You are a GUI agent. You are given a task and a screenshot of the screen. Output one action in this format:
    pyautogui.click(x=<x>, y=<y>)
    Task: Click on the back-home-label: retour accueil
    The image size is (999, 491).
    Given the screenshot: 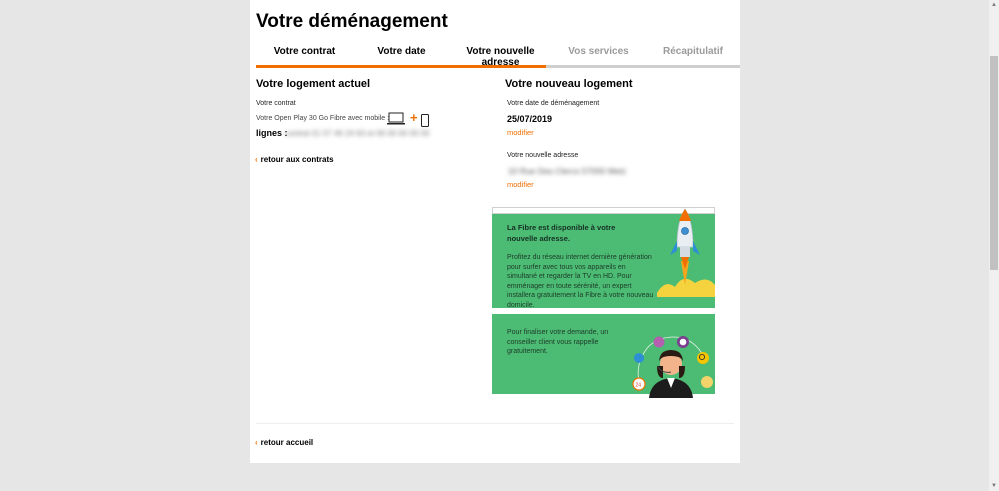 What is the action you would take?
    pyautogui.click(x=287, y=442)
    